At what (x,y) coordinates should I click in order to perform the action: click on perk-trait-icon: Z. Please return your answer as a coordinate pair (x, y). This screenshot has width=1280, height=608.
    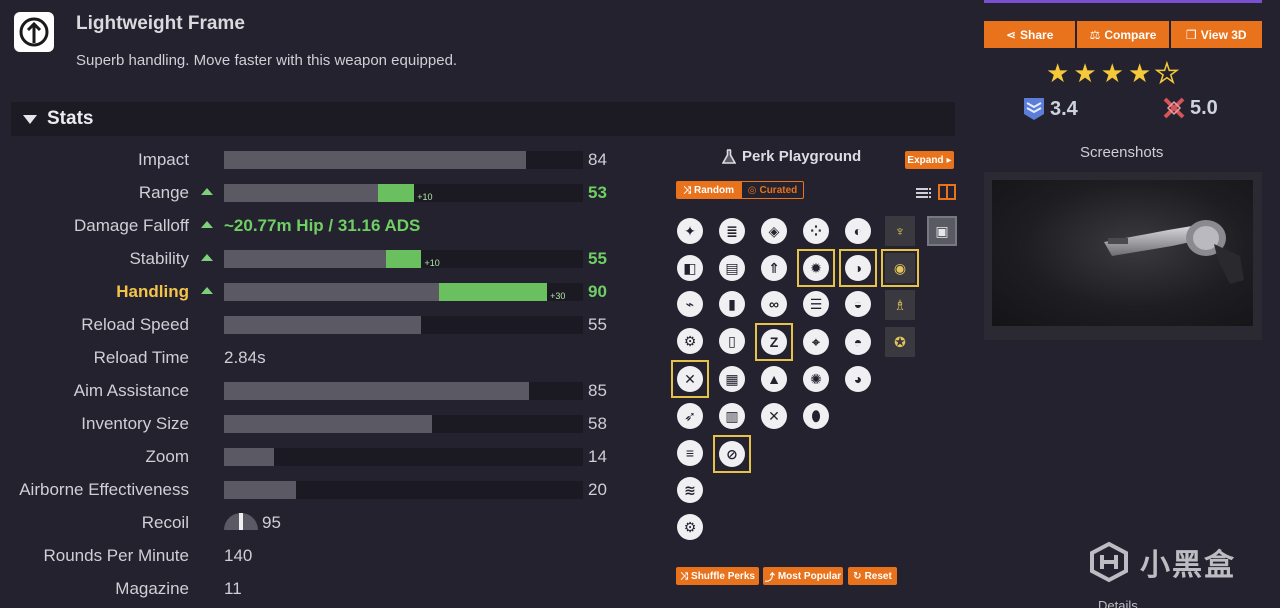
    Looking at the image, I should click on (774, 342).